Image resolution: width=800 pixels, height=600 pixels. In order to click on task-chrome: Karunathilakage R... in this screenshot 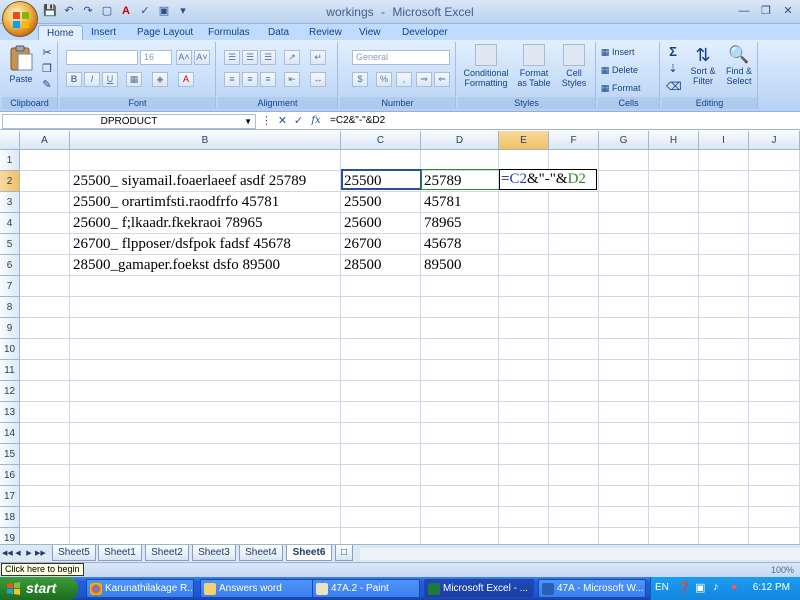, I will do `click(140, 588)`.